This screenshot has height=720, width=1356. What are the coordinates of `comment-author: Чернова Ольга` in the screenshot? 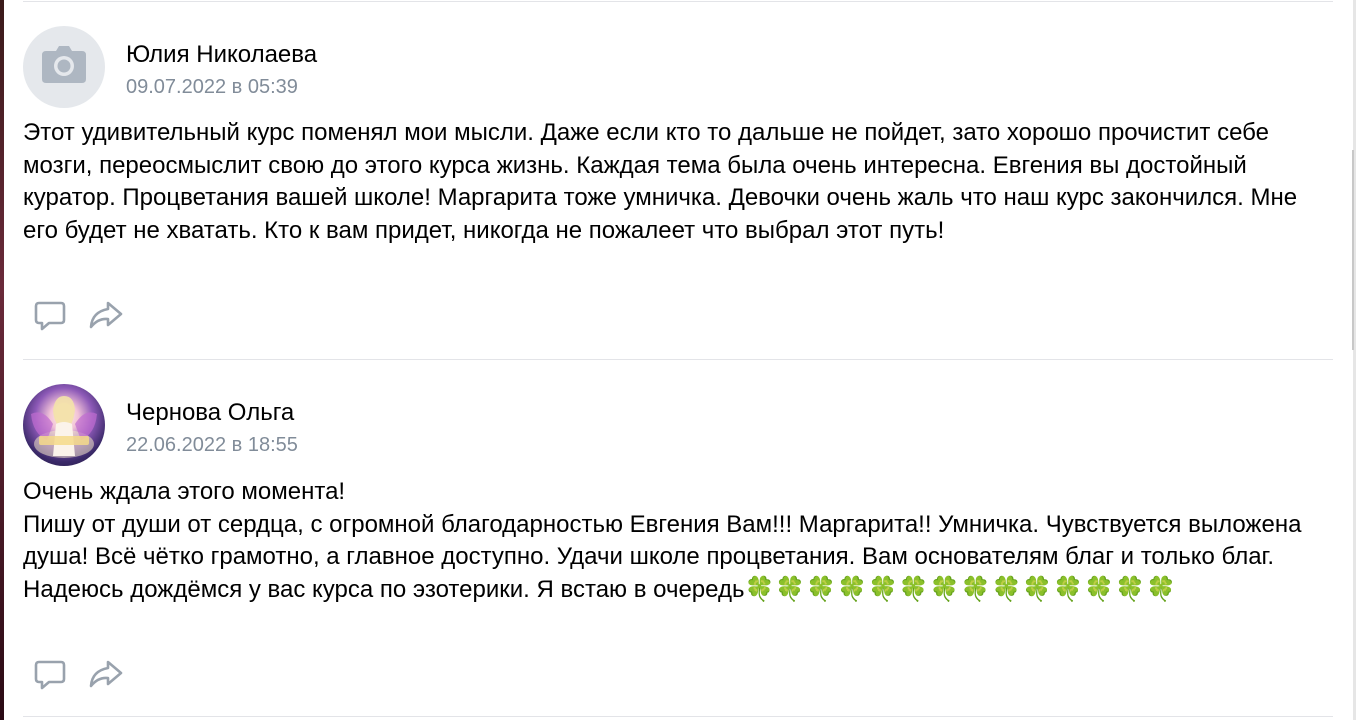 It's located at (210, 413).